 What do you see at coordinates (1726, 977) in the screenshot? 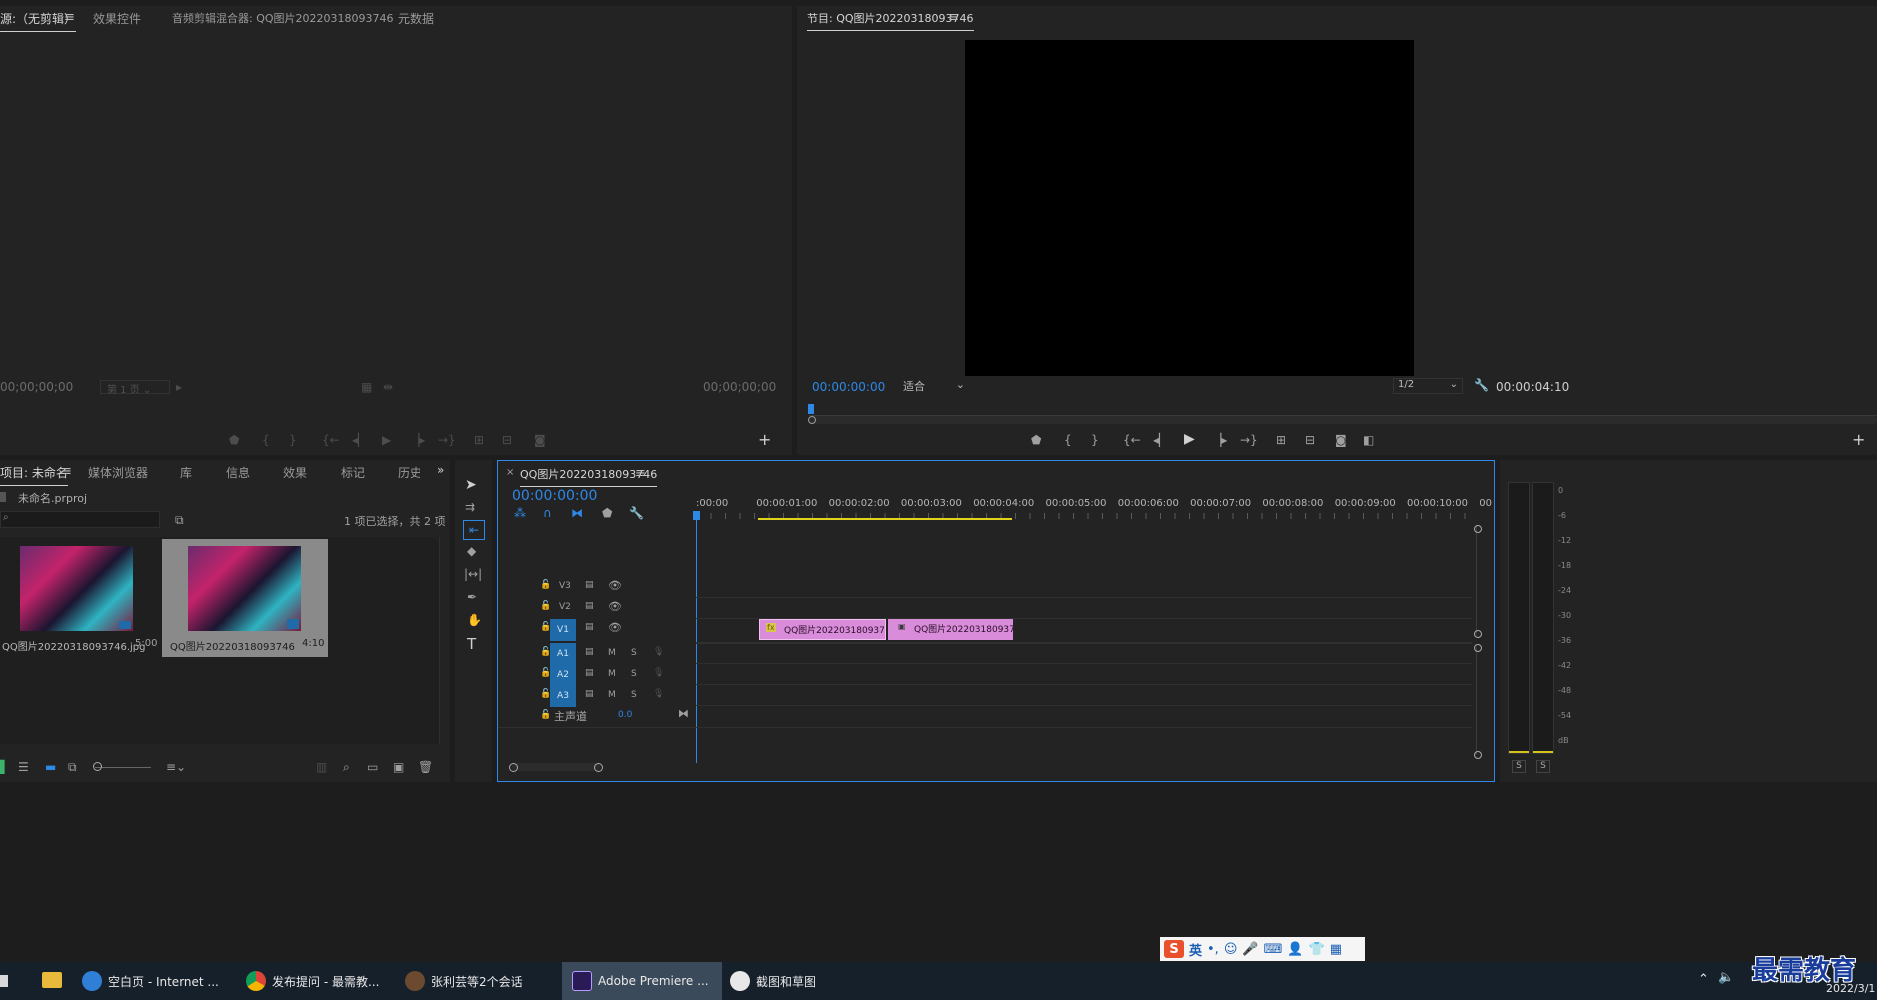
I see `volume-icon: 🔈` at bounding box center [1726, 977].